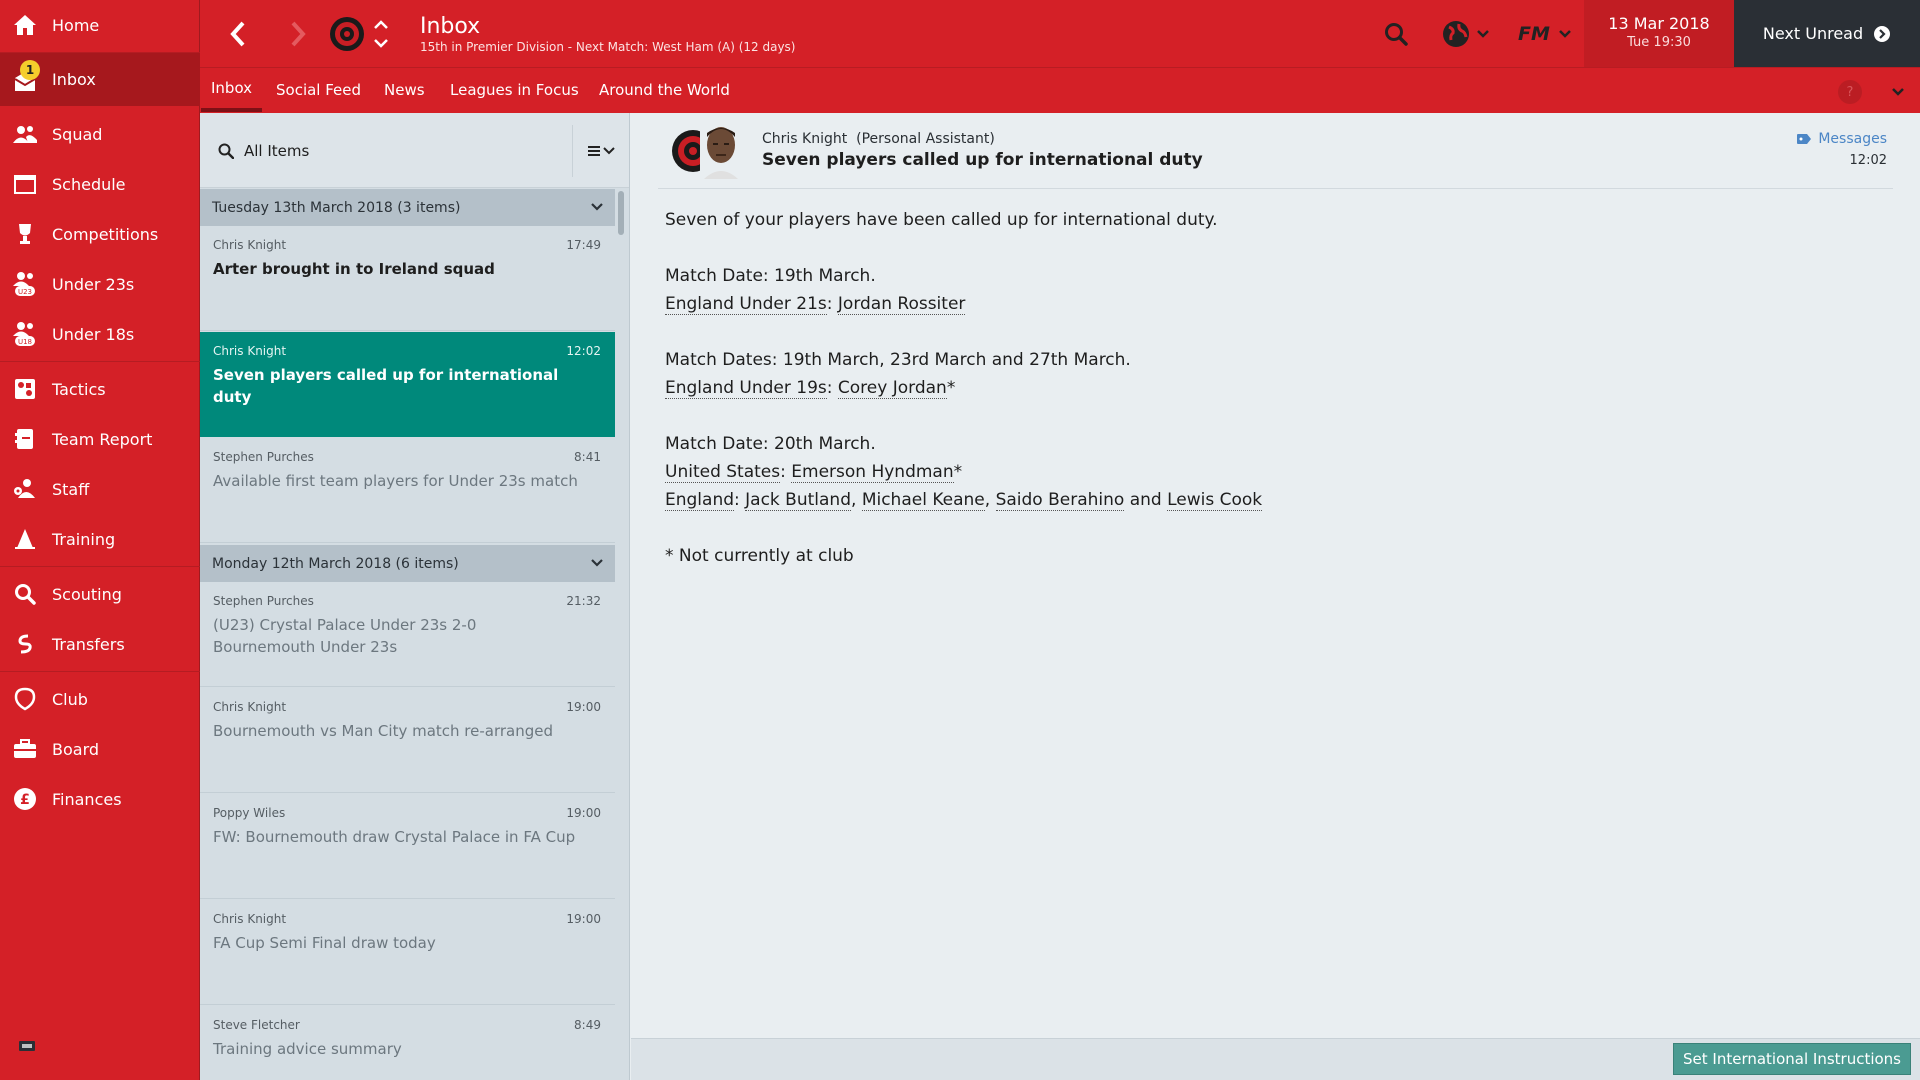  I want to click on nav-board: Board, so click(100, 749).